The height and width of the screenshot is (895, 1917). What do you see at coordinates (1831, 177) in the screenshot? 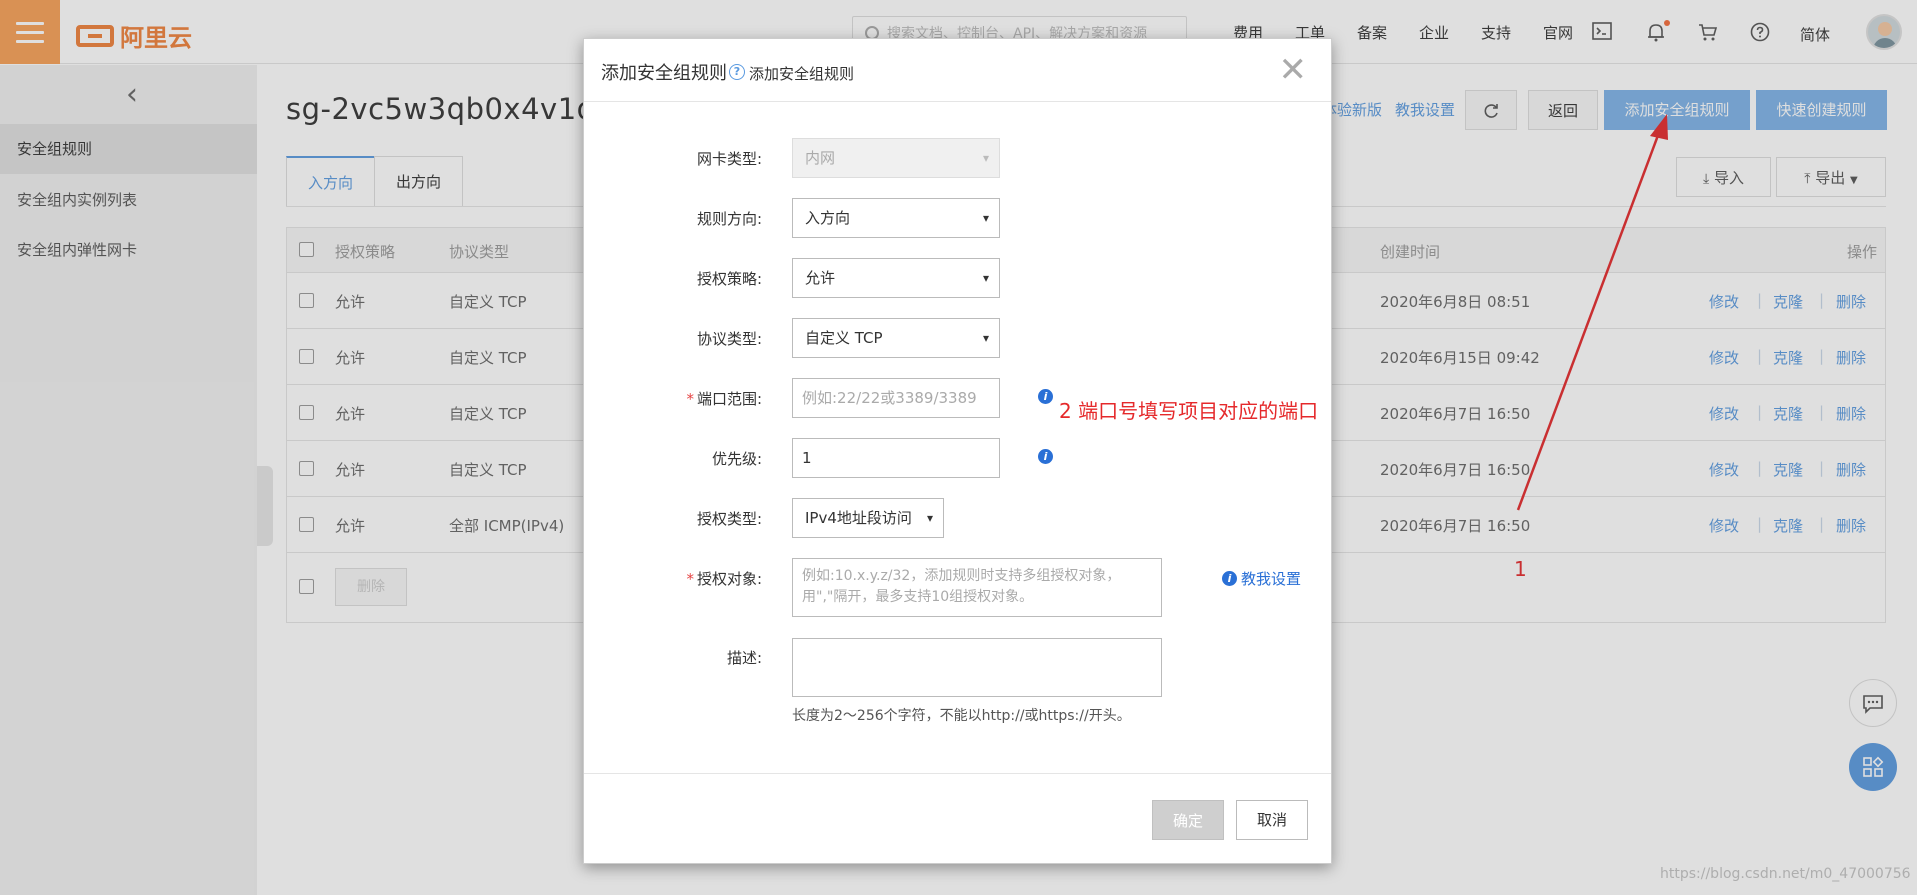
I see `export-button: ⤒ 导出 ▼` at bounding box center [1831, 177].